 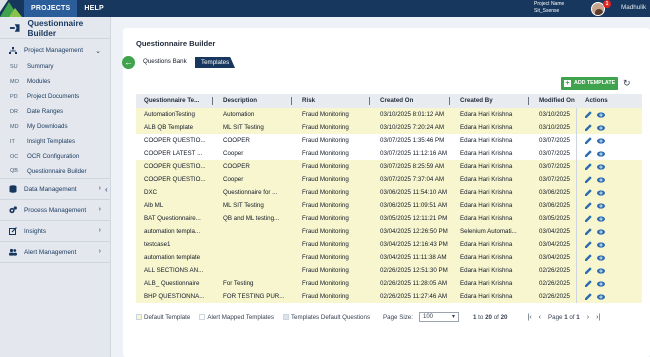 I want to click on first-page-icon: |‹, so click(x=530, y=317).